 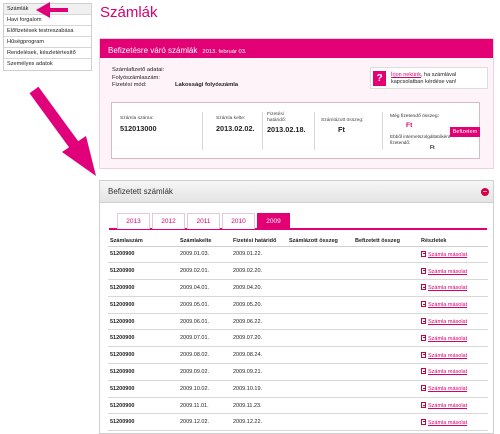 What do you see at coordinates (277, 120) in the screenshot?
I see `due-date-label-2: határidő:` at bounding box center [277, 120].